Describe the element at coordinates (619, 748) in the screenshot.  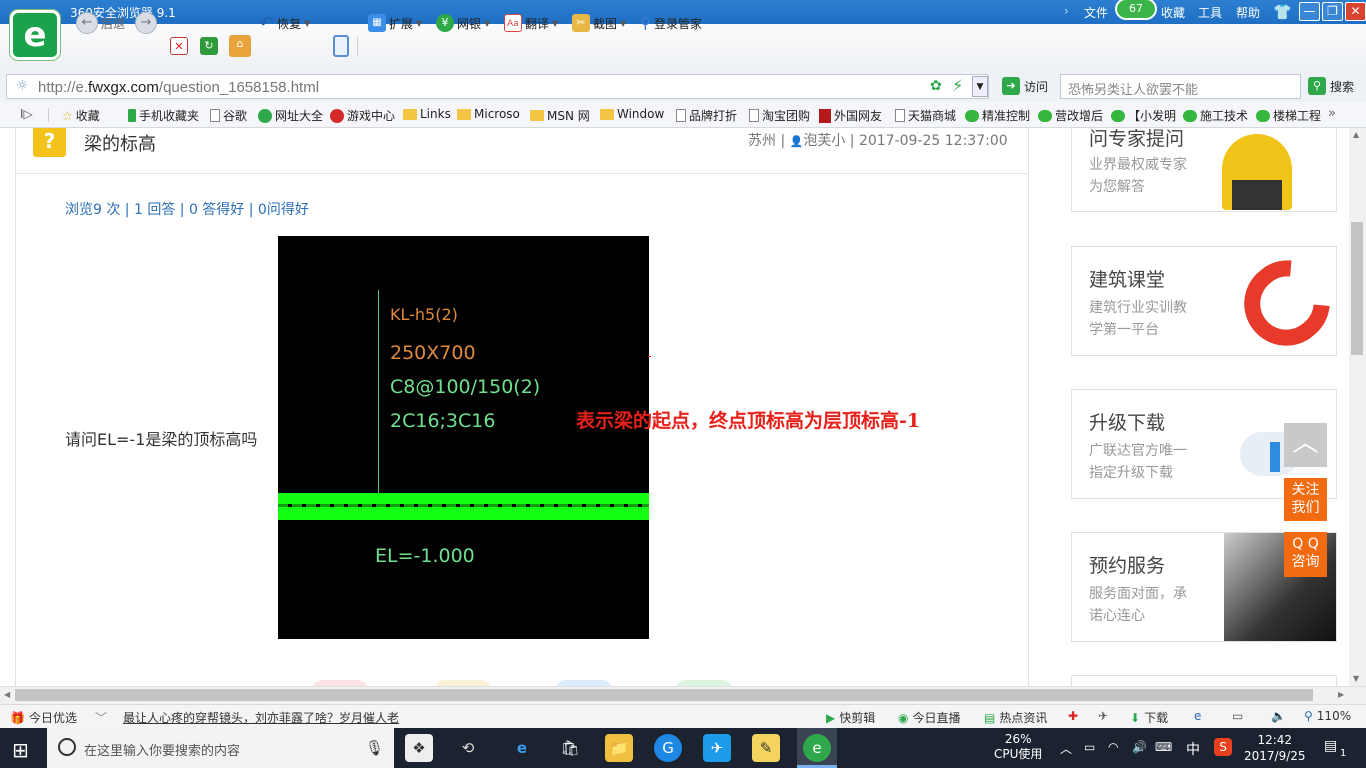
I see `file-explorer-icon: 📁` at that location.